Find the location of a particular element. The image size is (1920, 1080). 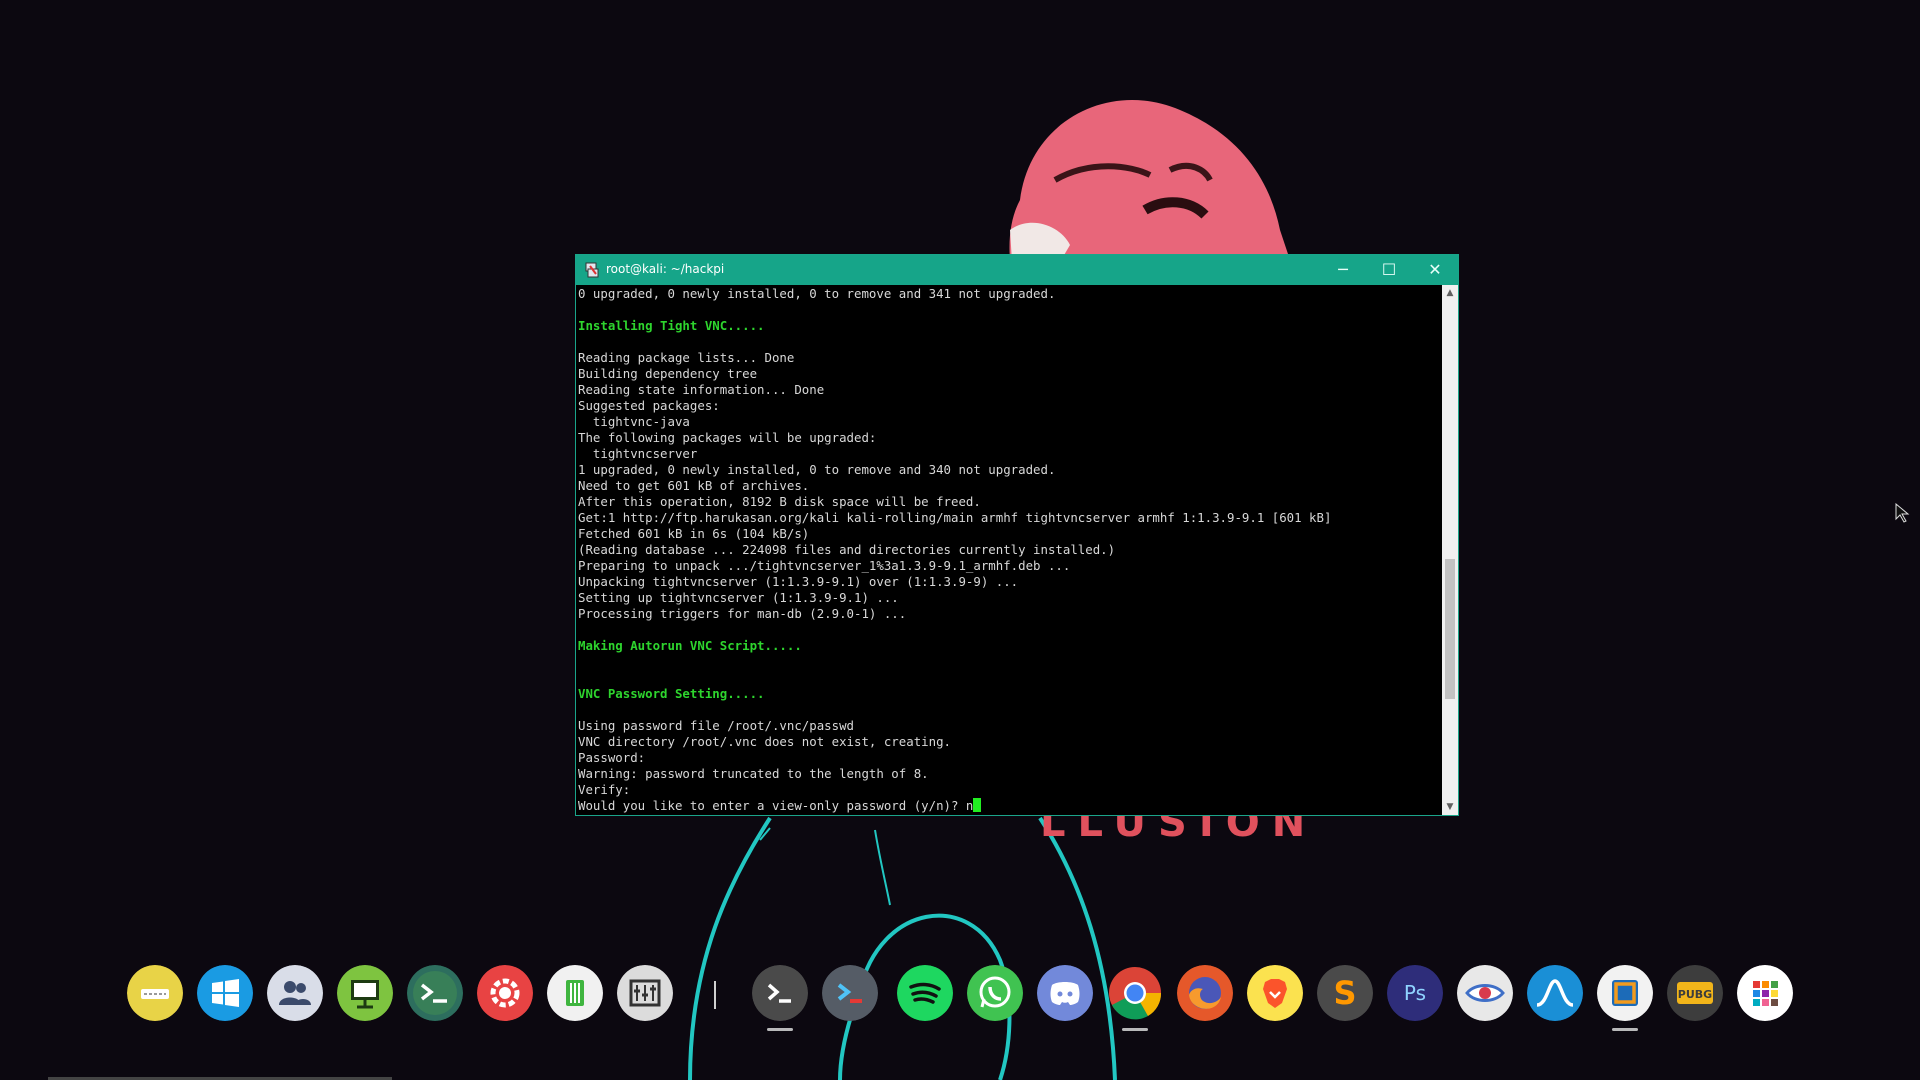

file-manager-icon is located at coordinates (575, 993).